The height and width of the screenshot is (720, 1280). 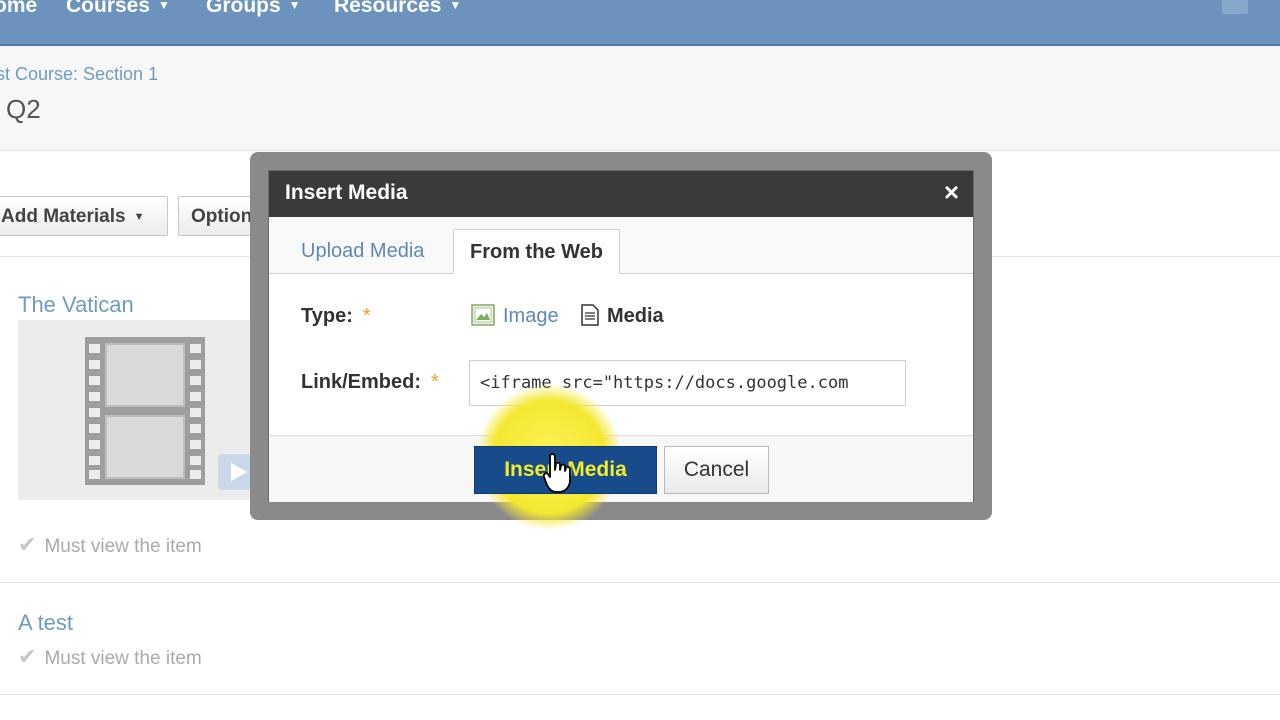 What do you see at coordinates (145, 411) in the screenshot?
I see `film-icon` at bounding box center [145, 411].